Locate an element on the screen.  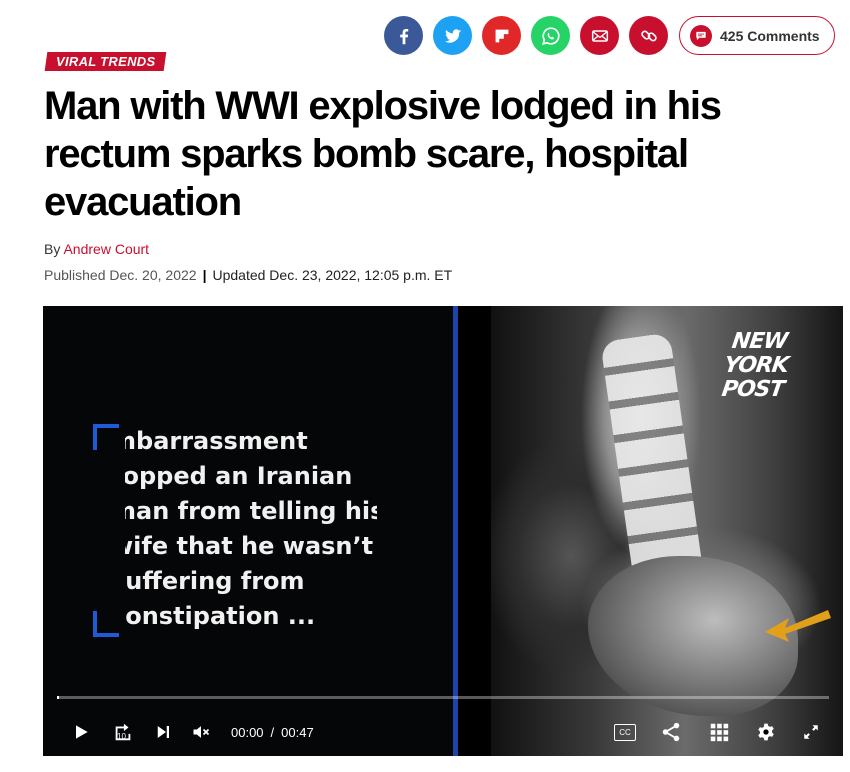
captions-icon: CC is located at coordinates (625, 732).